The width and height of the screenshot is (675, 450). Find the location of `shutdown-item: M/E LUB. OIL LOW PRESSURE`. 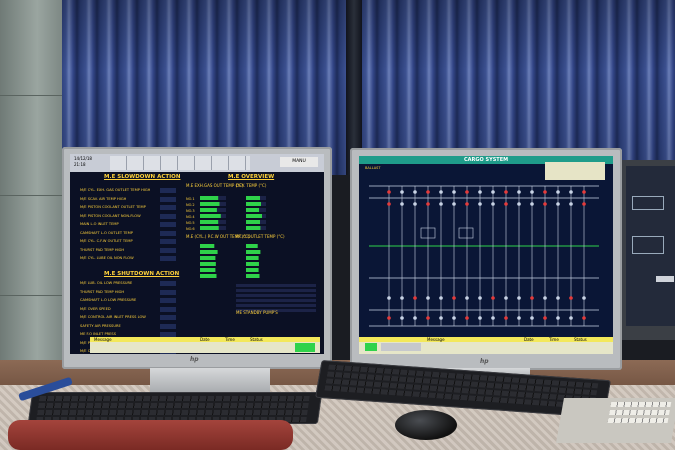

shutdown-item: M/E LUB. OIL LOW PRESSURE is located at coordinates (128, 284).